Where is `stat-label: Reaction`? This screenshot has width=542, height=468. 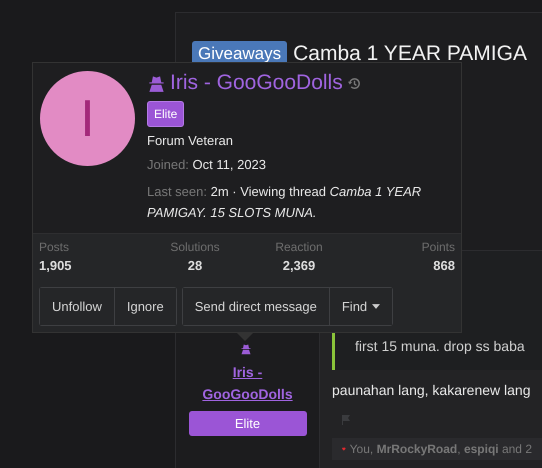 stat-label: Reaction is located at coordinates (299, 247).